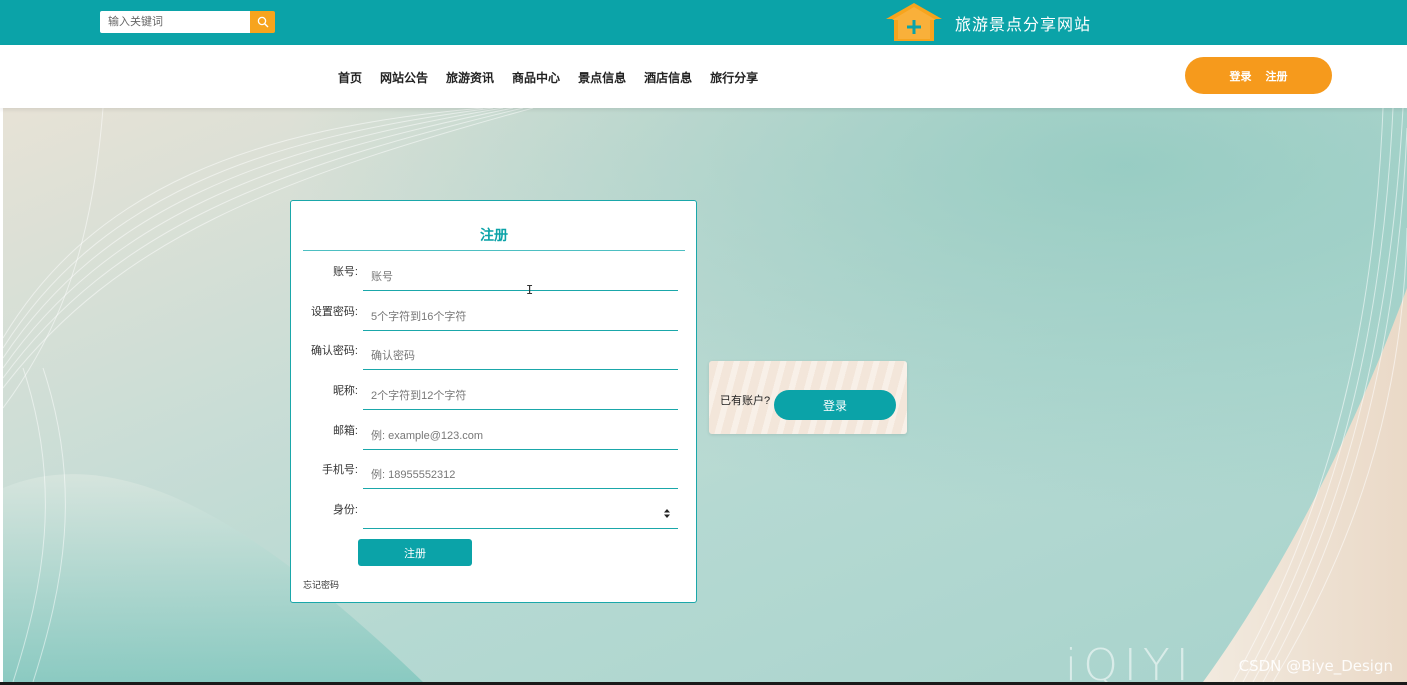 This screenshot has height=685, width=1407. I want to click on nav-item-products: 商品中心, so click(536, 77).